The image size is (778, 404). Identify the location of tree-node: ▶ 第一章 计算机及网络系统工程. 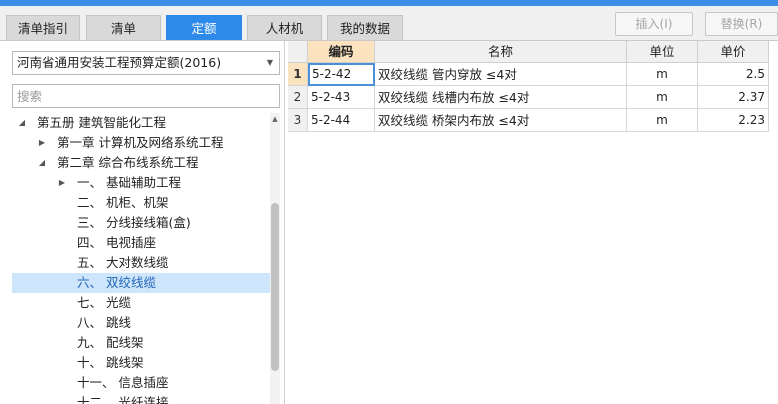
(141, 143).